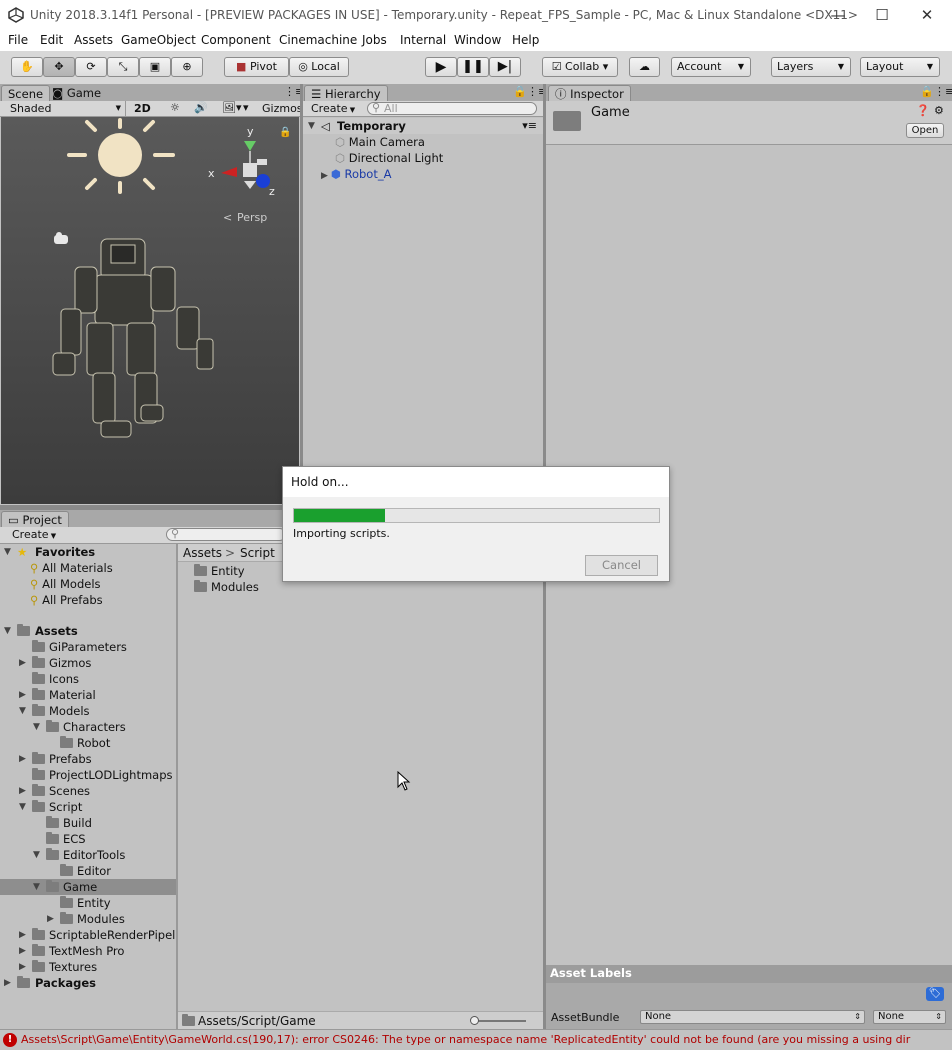 The height and width of the screenshot is (1050, 952). What do you see at coordinates (88, 935) in the screenshot?
I see `project-tree-item: ▶ ScriptableRenderPipeli` at bounding box center [88, 935].